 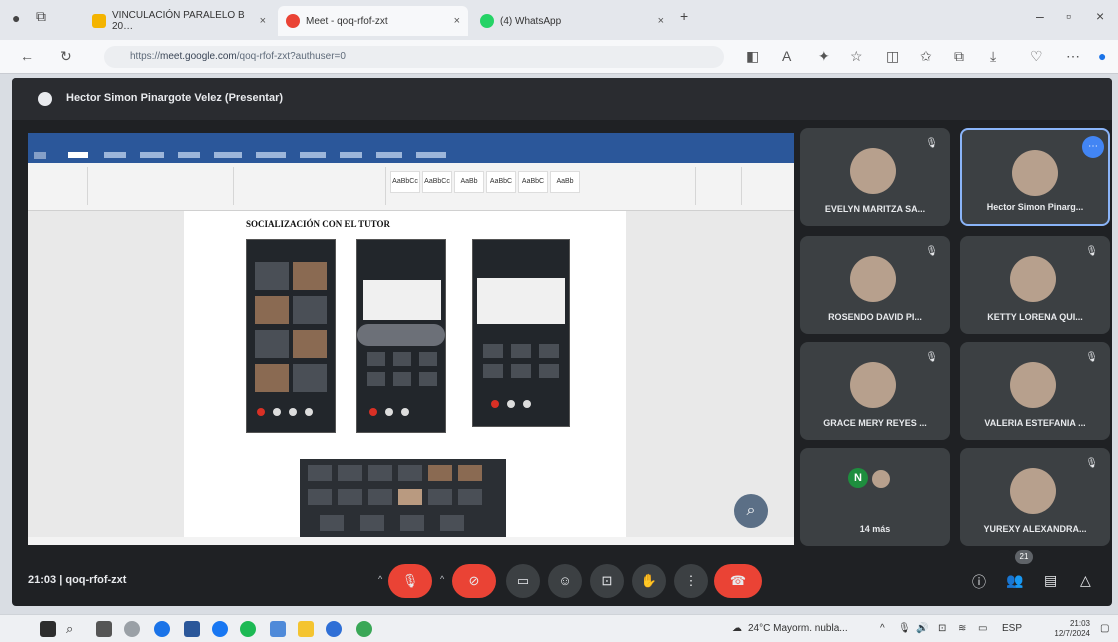 What do you see at coordinates (572, 21) in the screenshot?
I see `tab-whatsapp: (4) WhatsApp ×` at bounding box center [572, 21].